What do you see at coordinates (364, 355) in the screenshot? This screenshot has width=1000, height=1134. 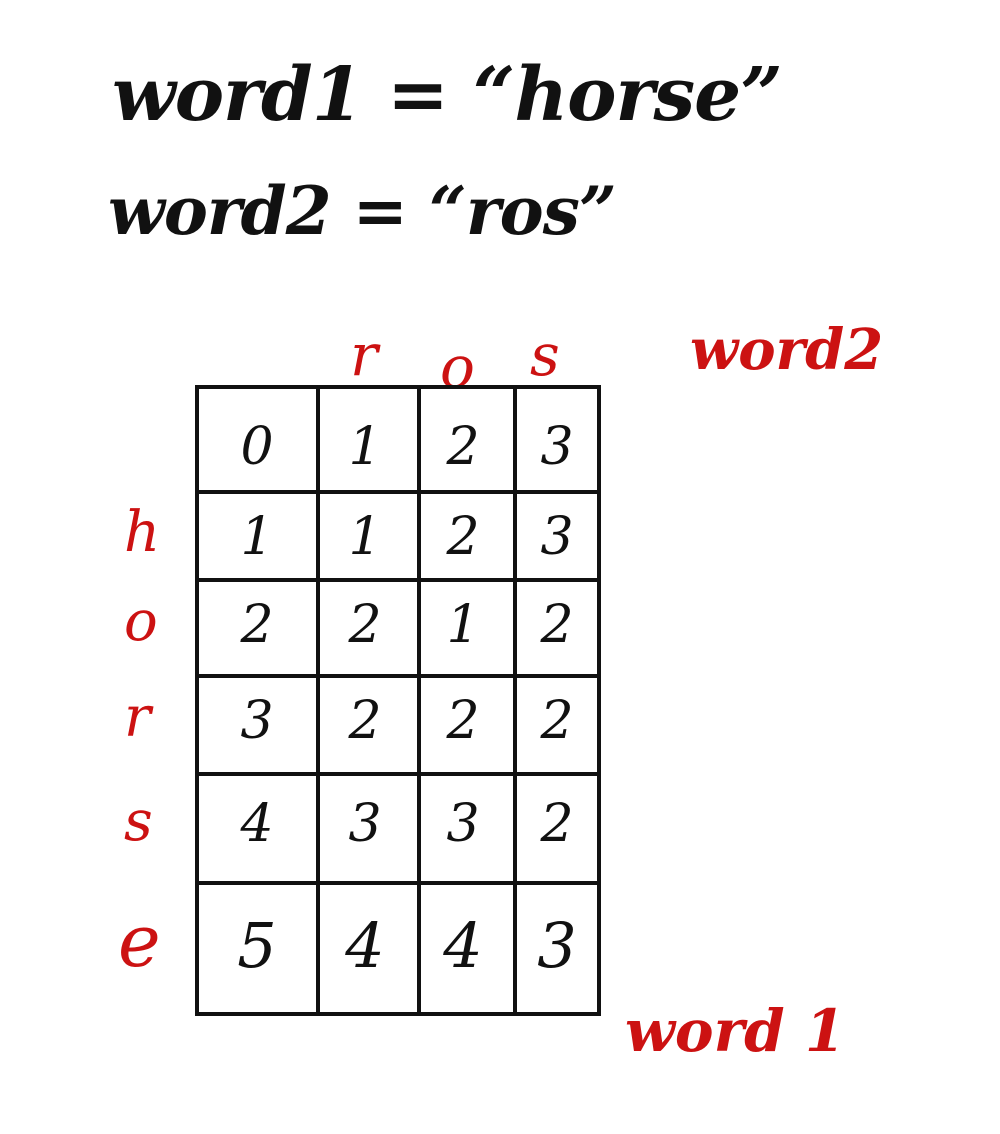 I see `column-header-r: r` at bounding box center [364, 355].